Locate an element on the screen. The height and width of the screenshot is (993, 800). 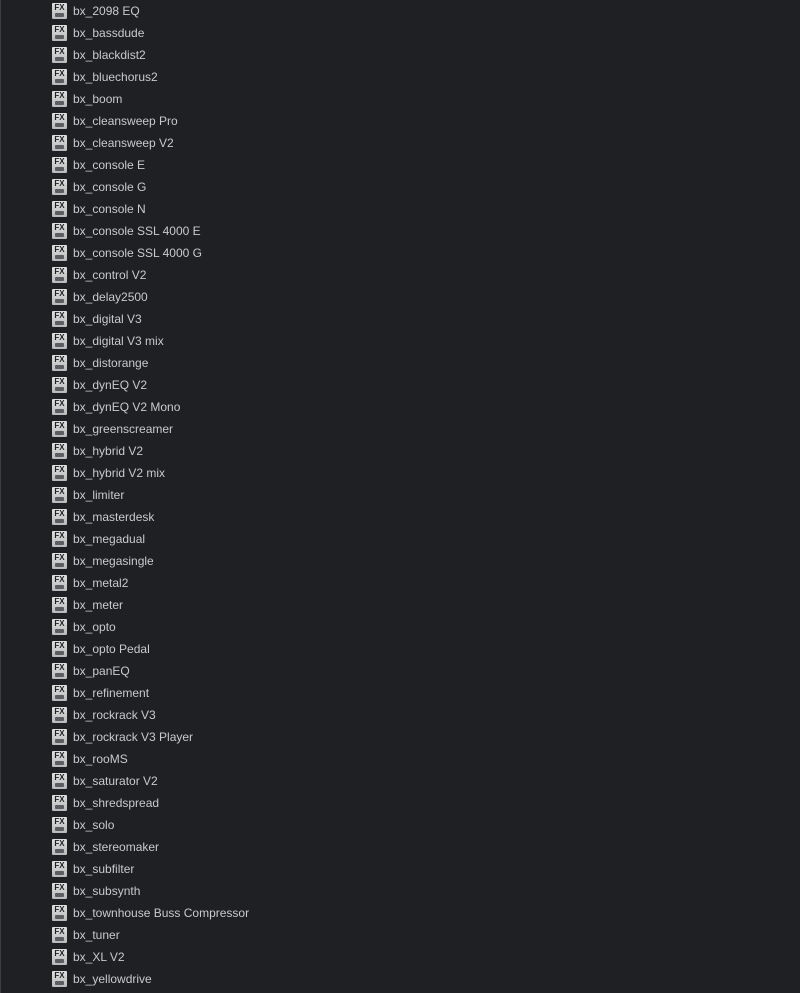
plugin-list-item: FX bx_console SSL 4000 E is located at coordinates (126, 231).